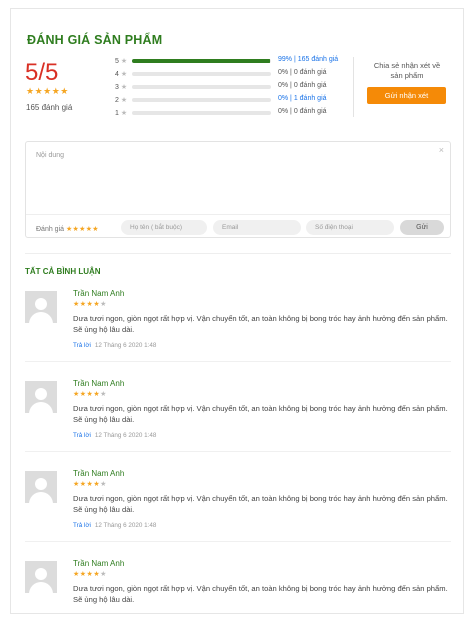  I want to click on rating-level: 4, so click(117, 74).